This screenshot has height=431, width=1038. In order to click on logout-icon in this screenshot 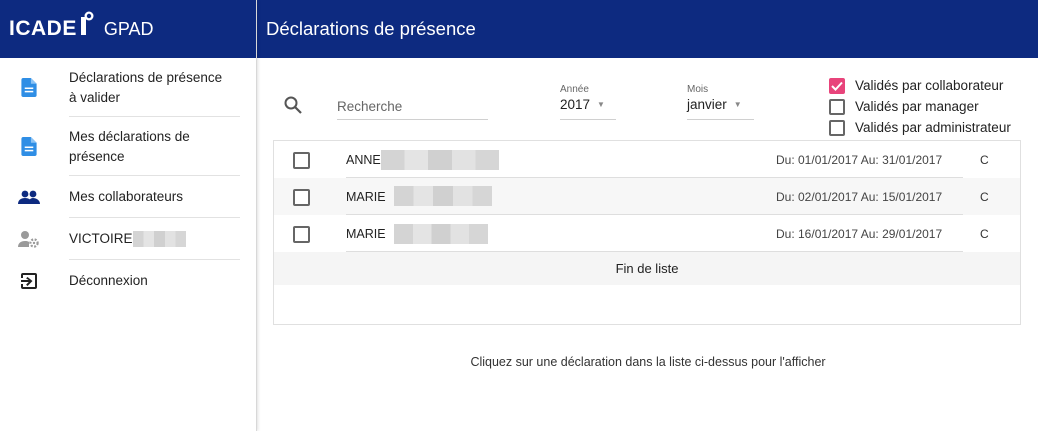, I will do `click(29, 281)`.